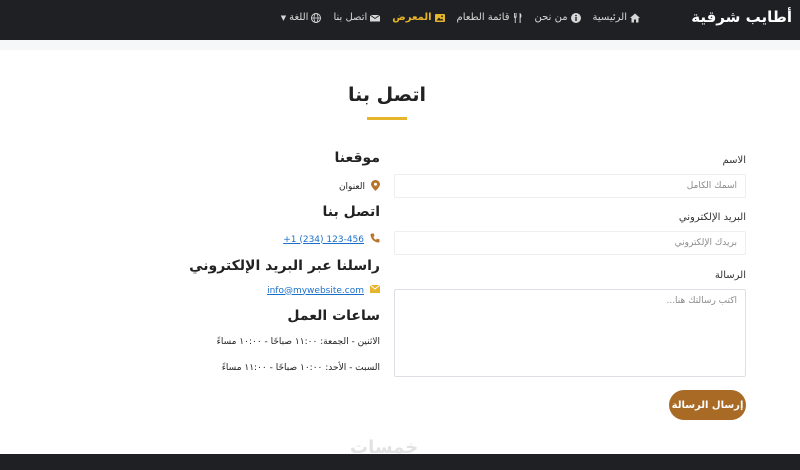 The width and height of the screenshot is (800, 470). What do you see at coordinates (283, 17) in the screenshot?
I see `caret-down-icon: ▼` at bounding box center [283, 17].